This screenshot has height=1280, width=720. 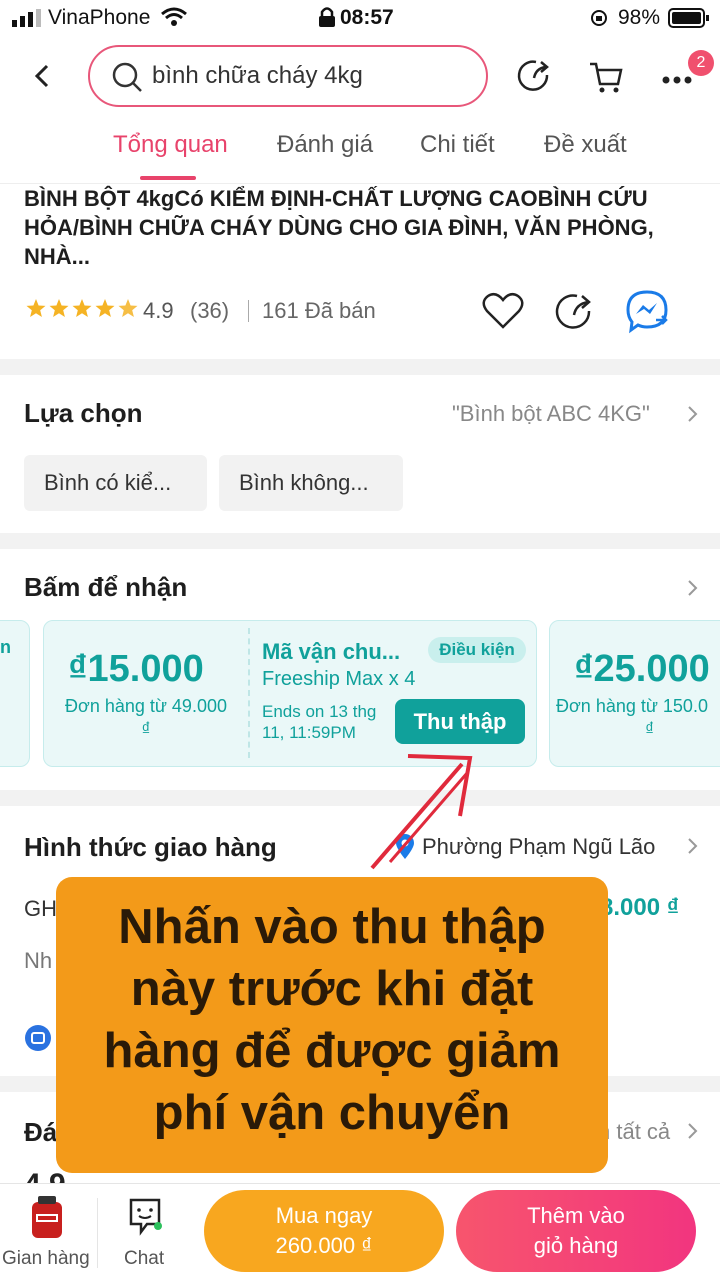 I want to click on carrier-label: VinaPhone, so click(x=99, y=17).